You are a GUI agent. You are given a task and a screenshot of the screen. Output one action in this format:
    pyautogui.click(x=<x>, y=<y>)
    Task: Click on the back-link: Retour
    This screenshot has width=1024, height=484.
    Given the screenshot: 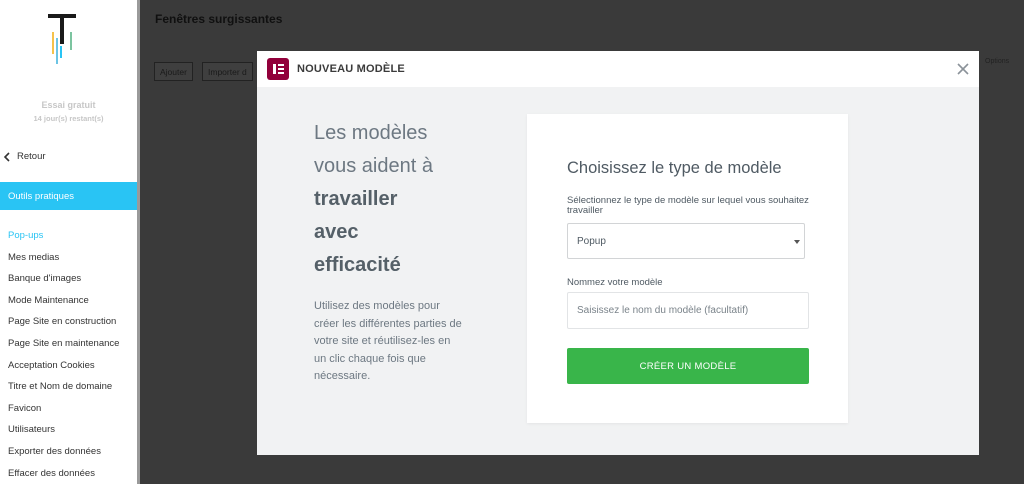 What is the action you would take?
    pyautogui.click(x=24, y=156)
    